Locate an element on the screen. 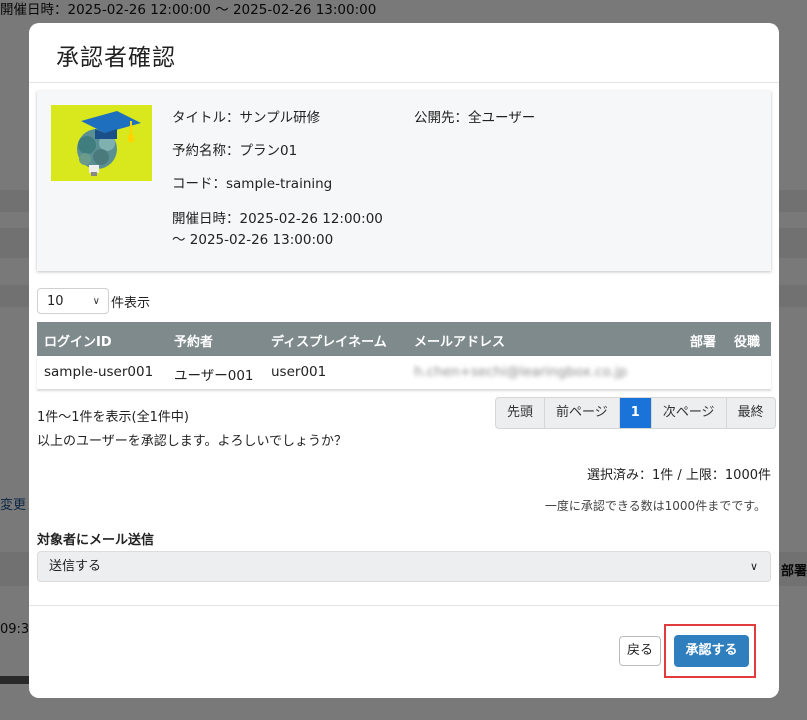 The image size is (807, 720). pager-last-button: 最終 is located at coordinates (751, 413).